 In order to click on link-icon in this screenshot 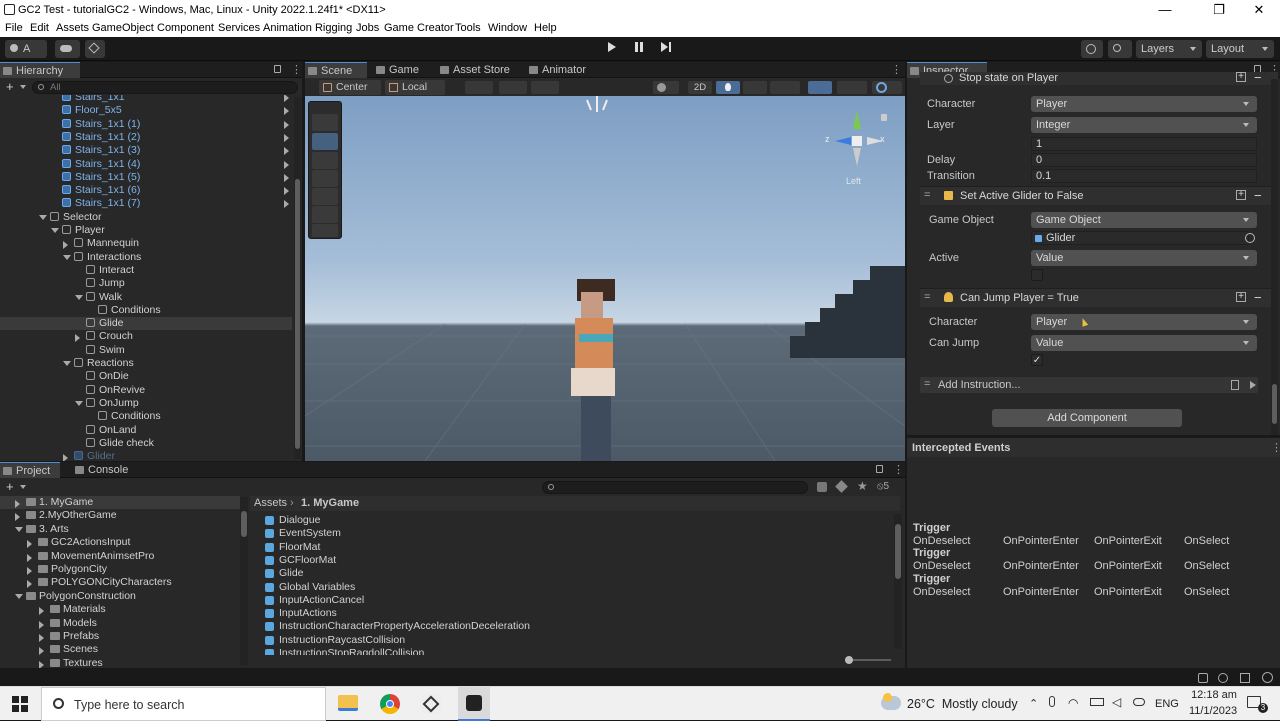, I will do `click(1139, 702)`.